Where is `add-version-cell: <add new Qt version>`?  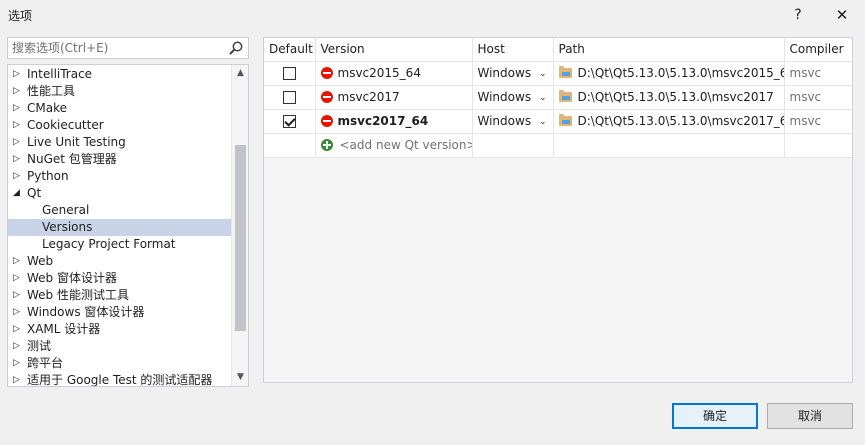
add-version-cell: <add new Qt version> is located at coordinates (394, 145).